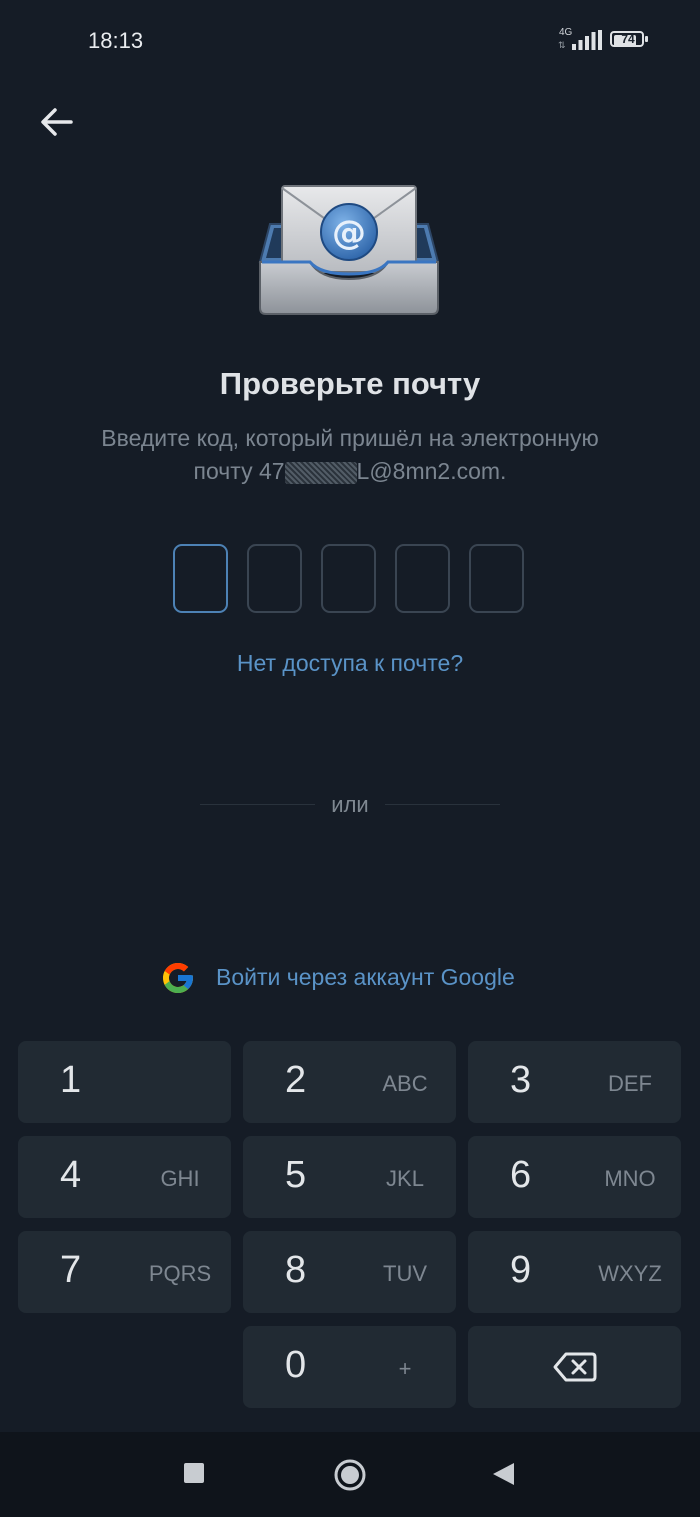  Describe the element at coordinates (503, 1474) in the screenshot. I see `back-triangle-icon` at that location.